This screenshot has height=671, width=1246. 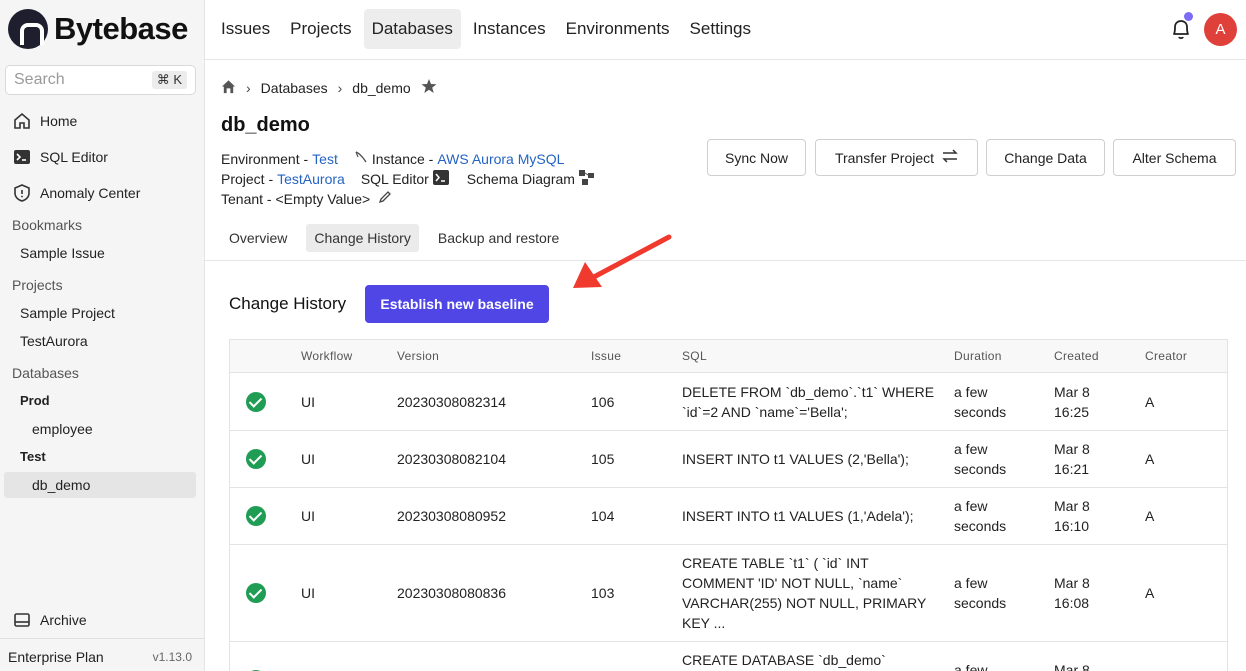 What do you see at coordinates (247, 179) in the screenshot?
I see `project-label: Project -` at bounding box center [247, 179].